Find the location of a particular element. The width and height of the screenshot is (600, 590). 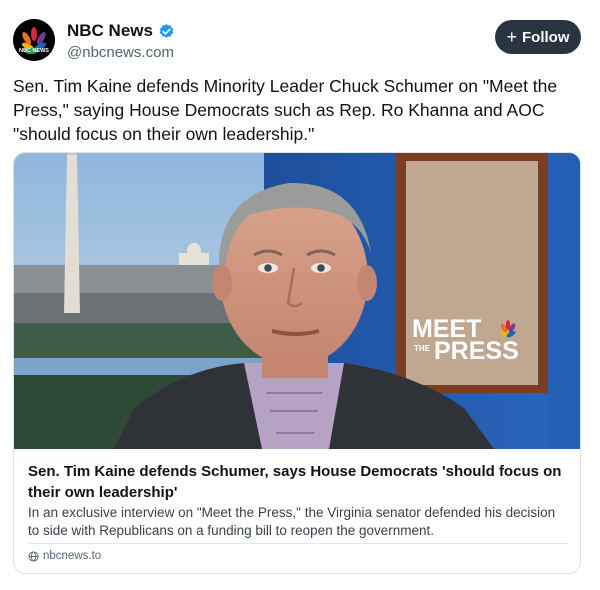

svg-text: THE is located at coordinates (422, 348).